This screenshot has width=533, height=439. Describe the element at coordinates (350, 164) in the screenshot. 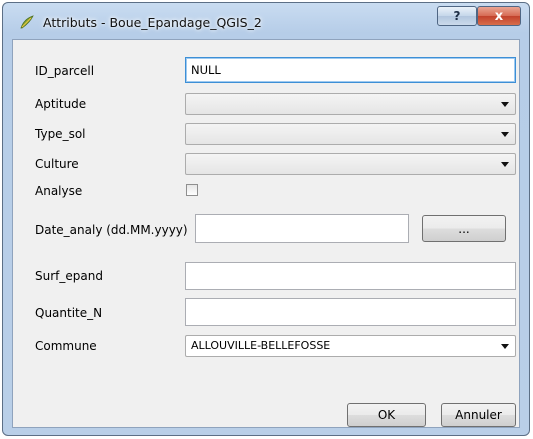

I see `culture-combobox` at that location.